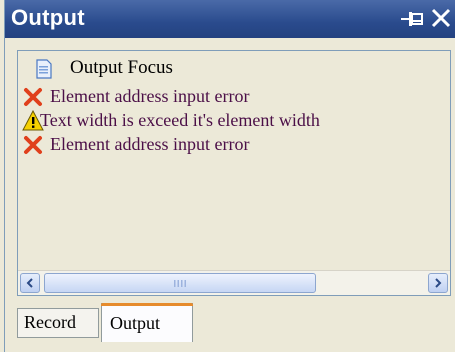 Image resolution: width=455 pixels, height=352 pixels. I want to click on scroll-right-button, so click(438, 283).